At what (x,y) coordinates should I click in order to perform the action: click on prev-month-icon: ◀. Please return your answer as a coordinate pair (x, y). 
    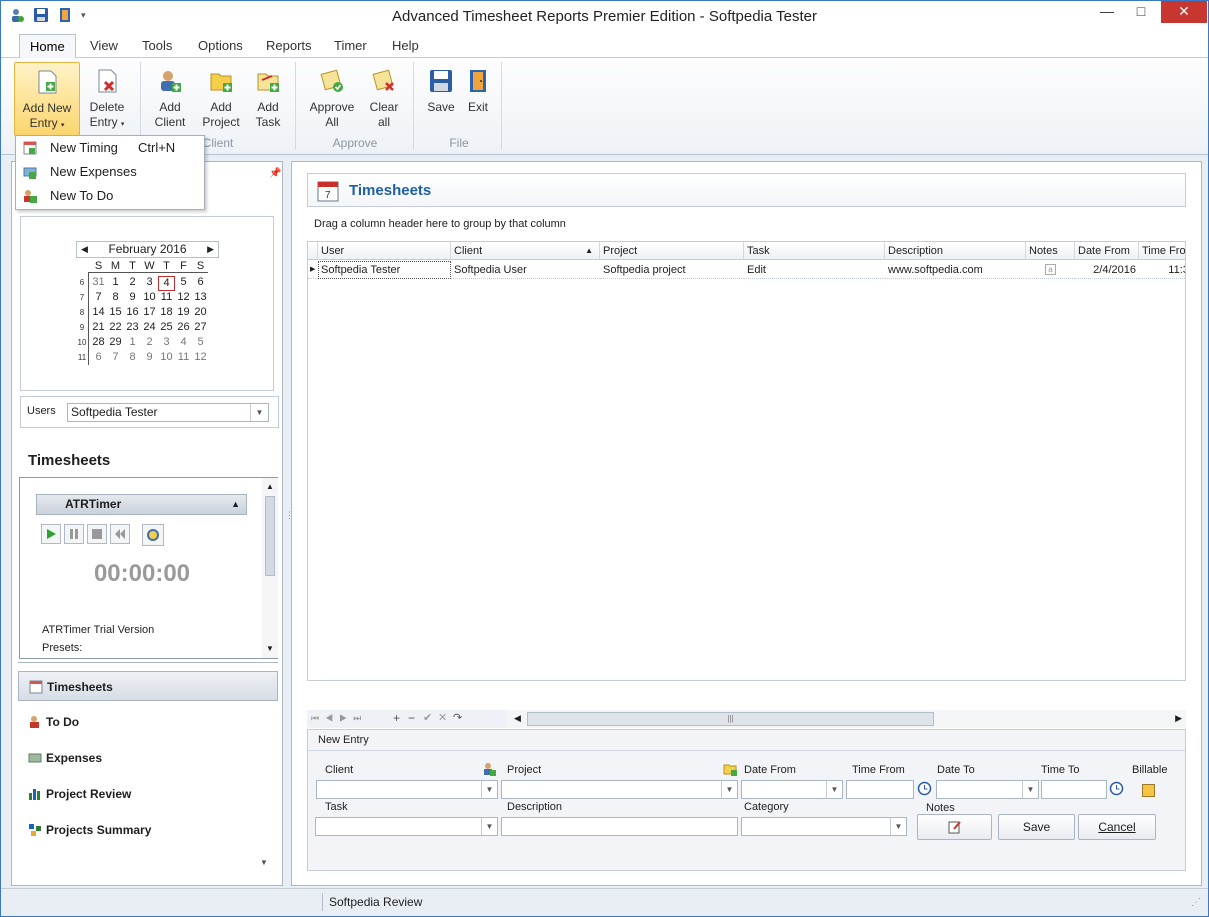
    Looking at the image, I should click on (84, 249).